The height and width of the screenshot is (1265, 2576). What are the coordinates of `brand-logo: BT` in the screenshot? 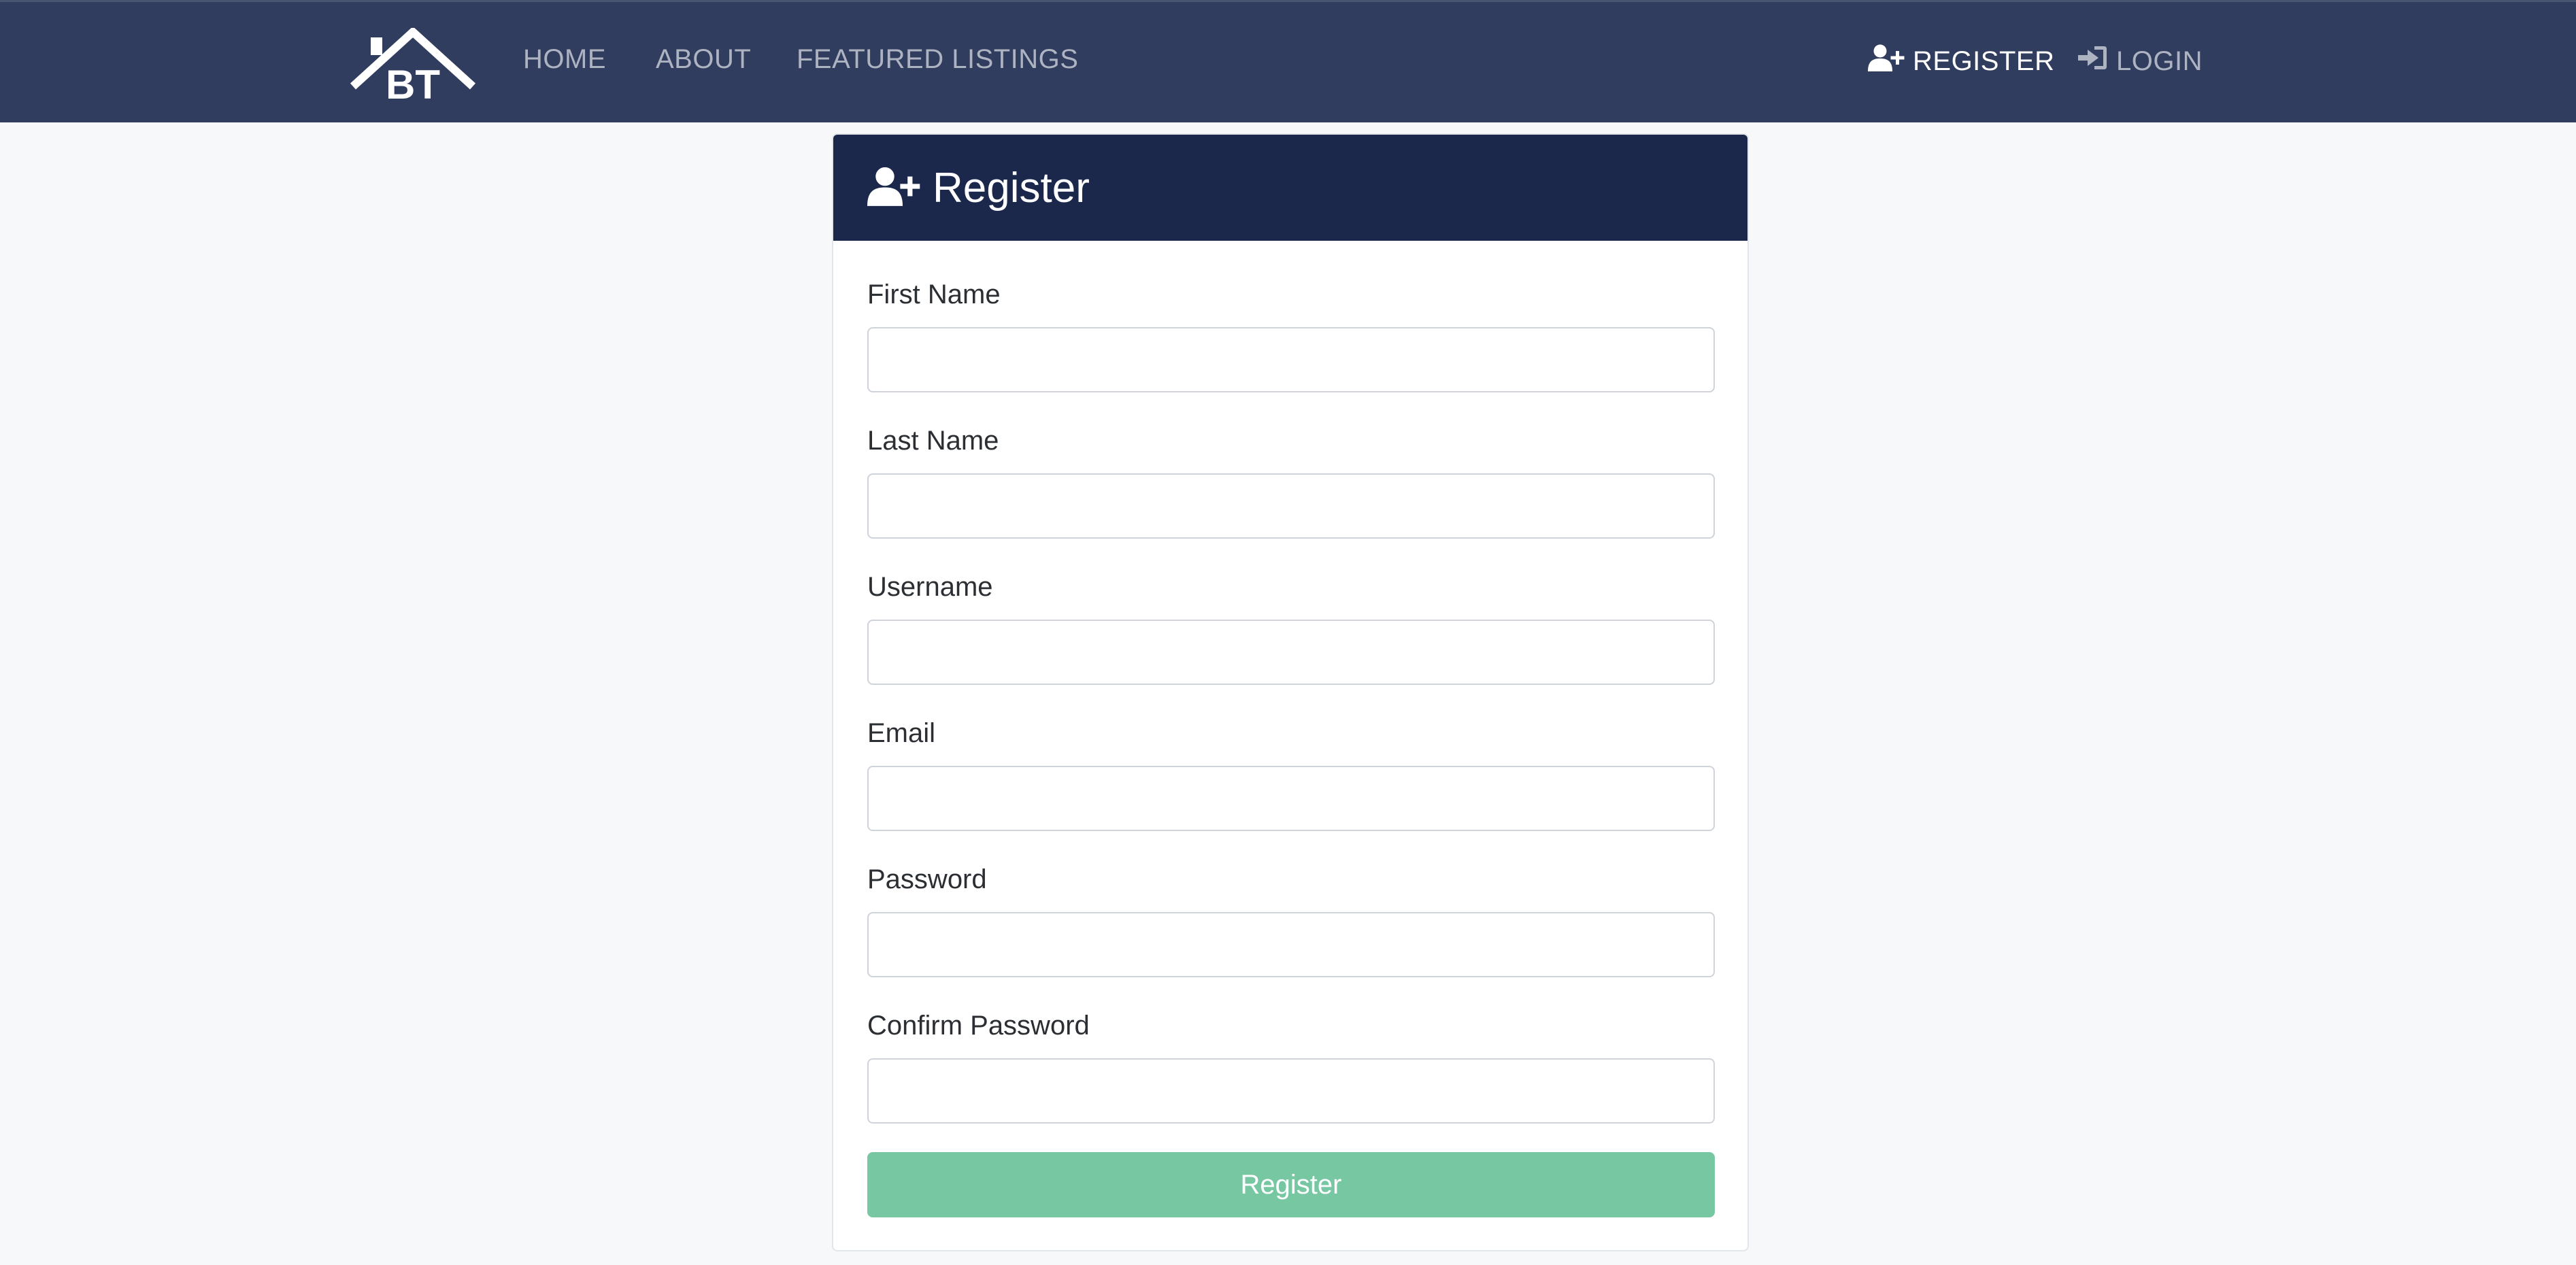 It's located at (413, 66).